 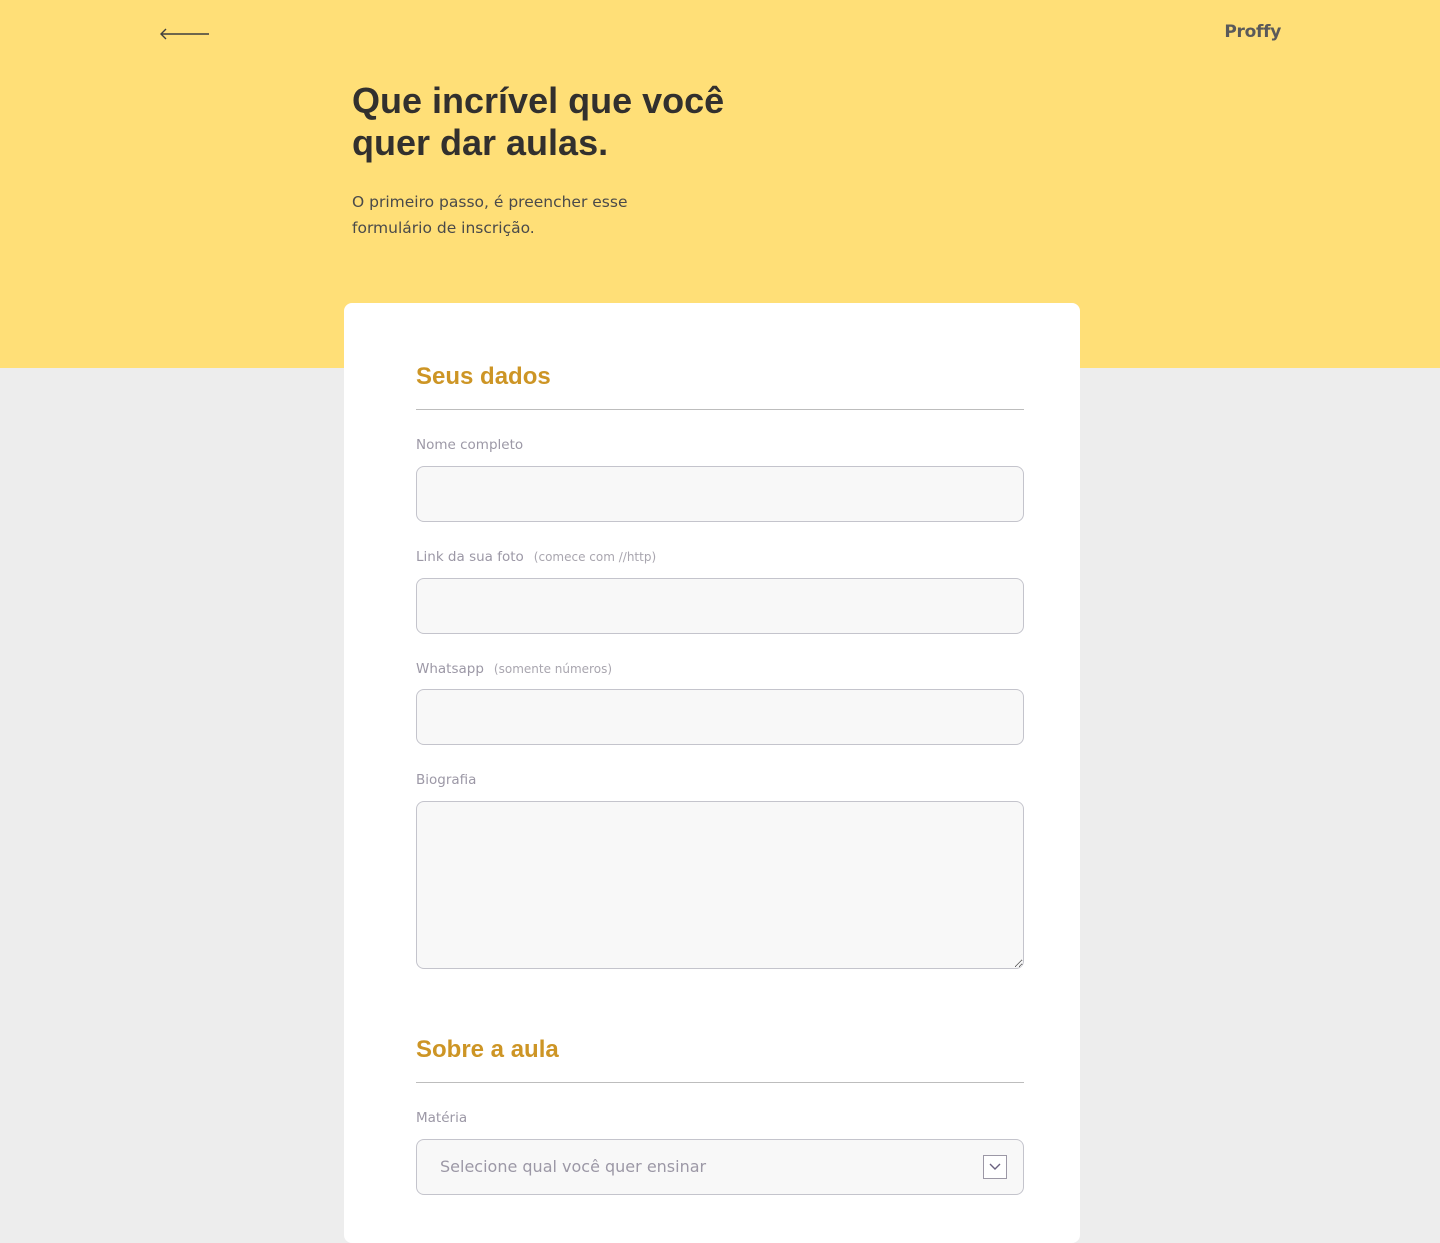 What do you see at coordinates (720, 885) in the screenshot?
I see `bio-textarea` at bounding box center [720, 885].